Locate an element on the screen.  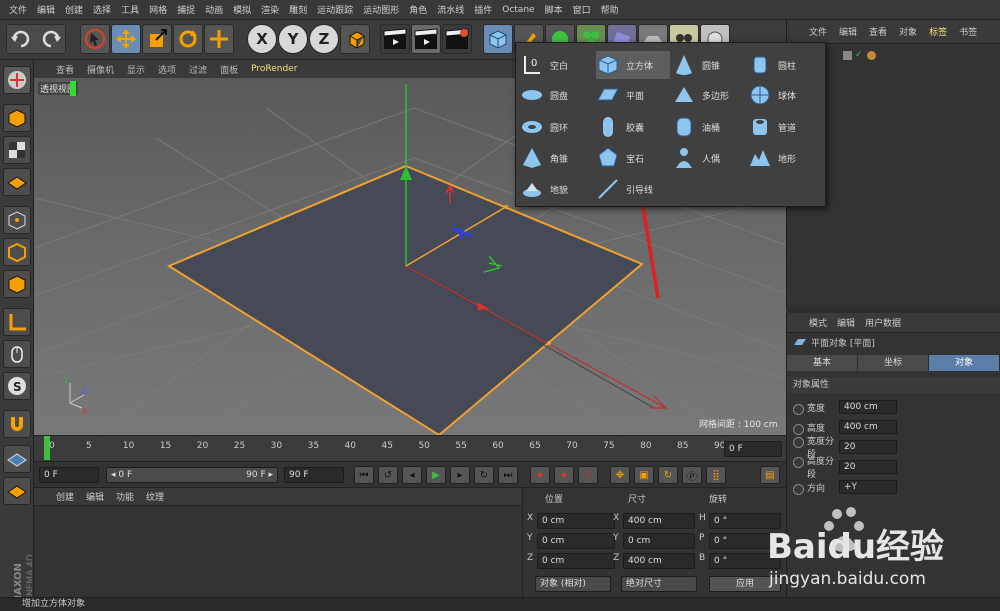
attr-value-field: +Y is located at coordinates (868, 487).